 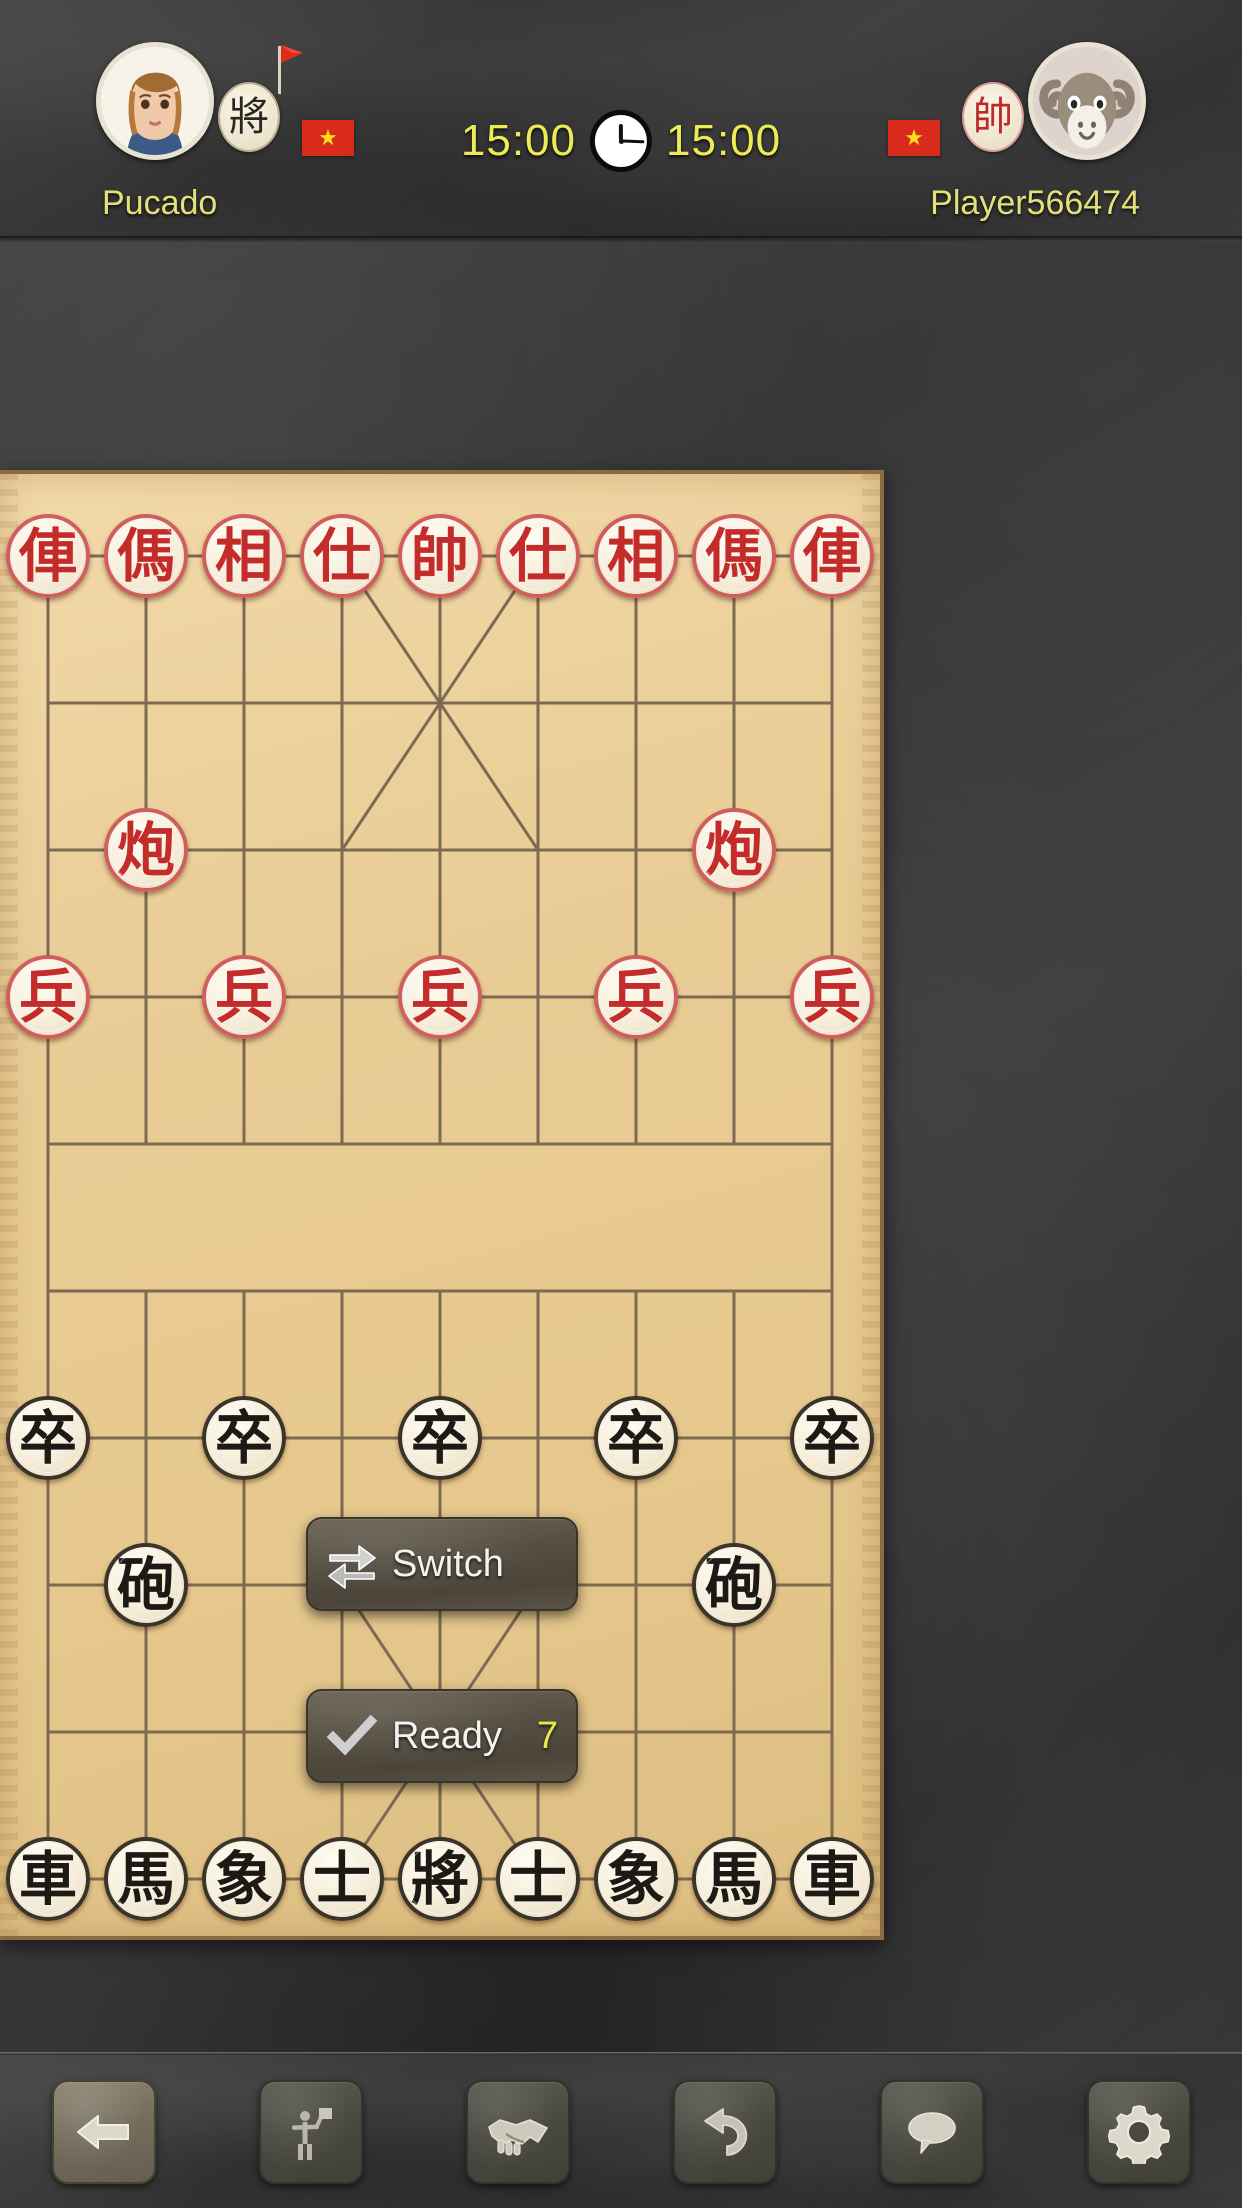 I want to click on speech-bubble-icon, so click(x=931, y=2132).